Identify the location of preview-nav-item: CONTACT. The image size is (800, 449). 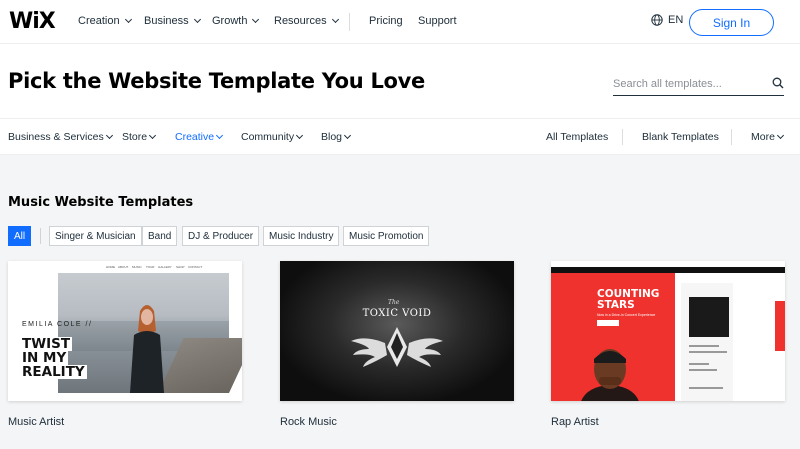
(195, 267).